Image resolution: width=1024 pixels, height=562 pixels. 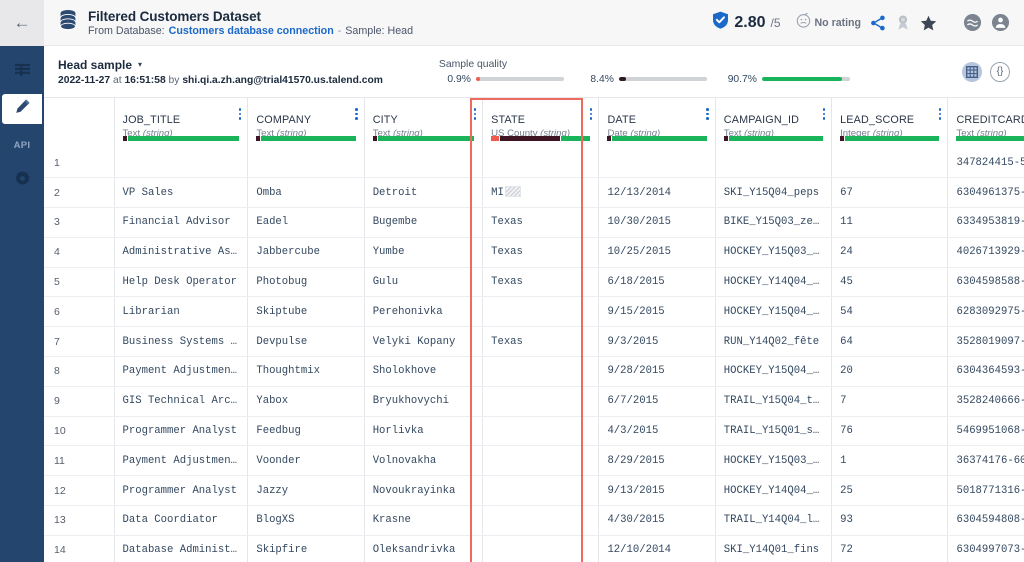 I want to click on sidebar-item-preparations, so click(x=22, y=109).